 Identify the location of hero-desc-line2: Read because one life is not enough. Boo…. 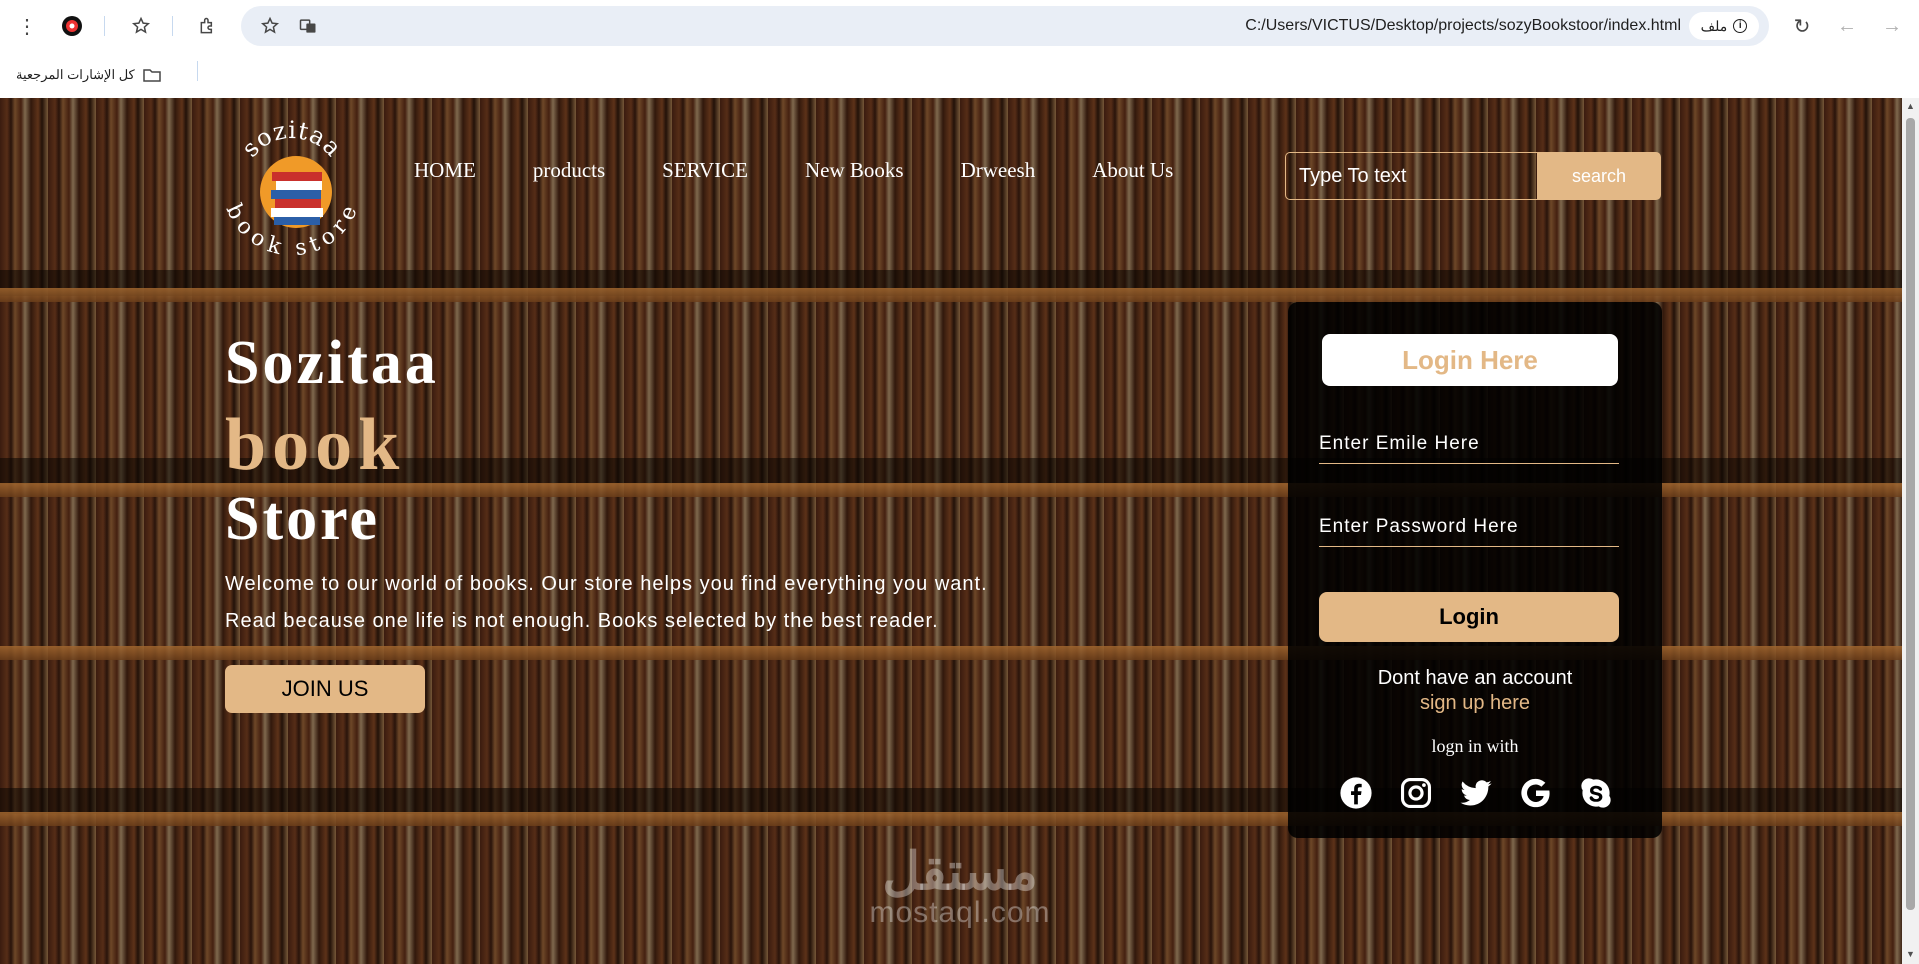
(582, 621).